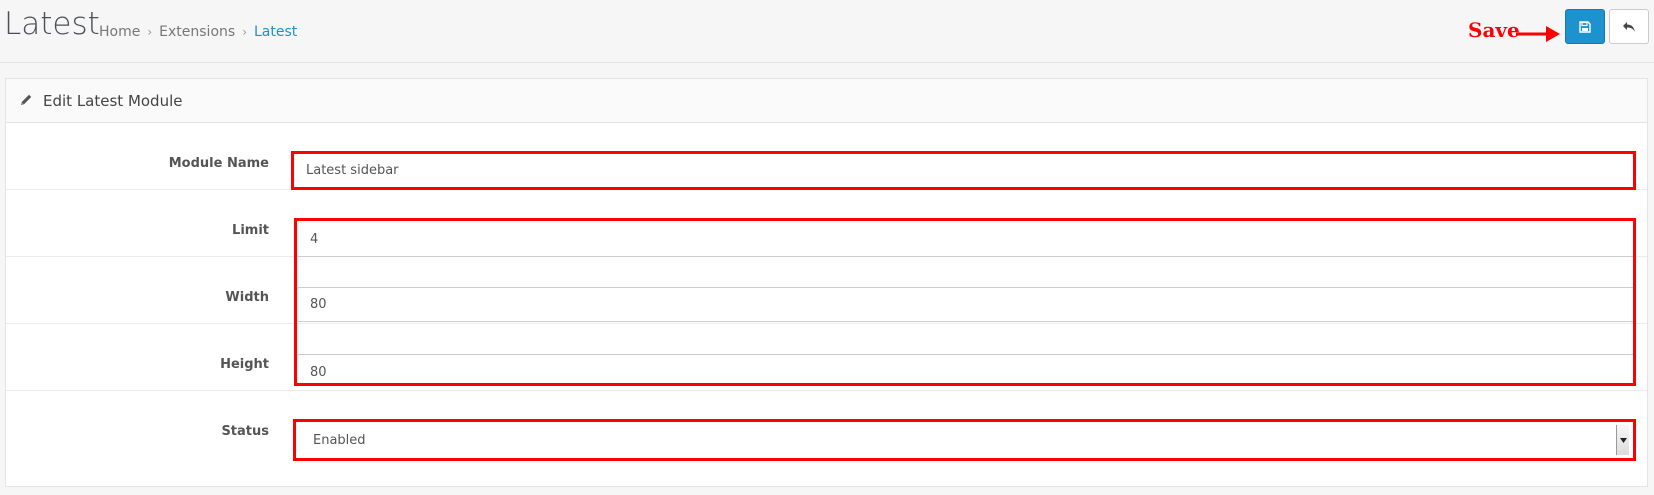 The image size is (1654, 495). What do you see at coordinates (965, 304) in the screenshot?
I see `width-input: 80` at bounding box center [965, 304].